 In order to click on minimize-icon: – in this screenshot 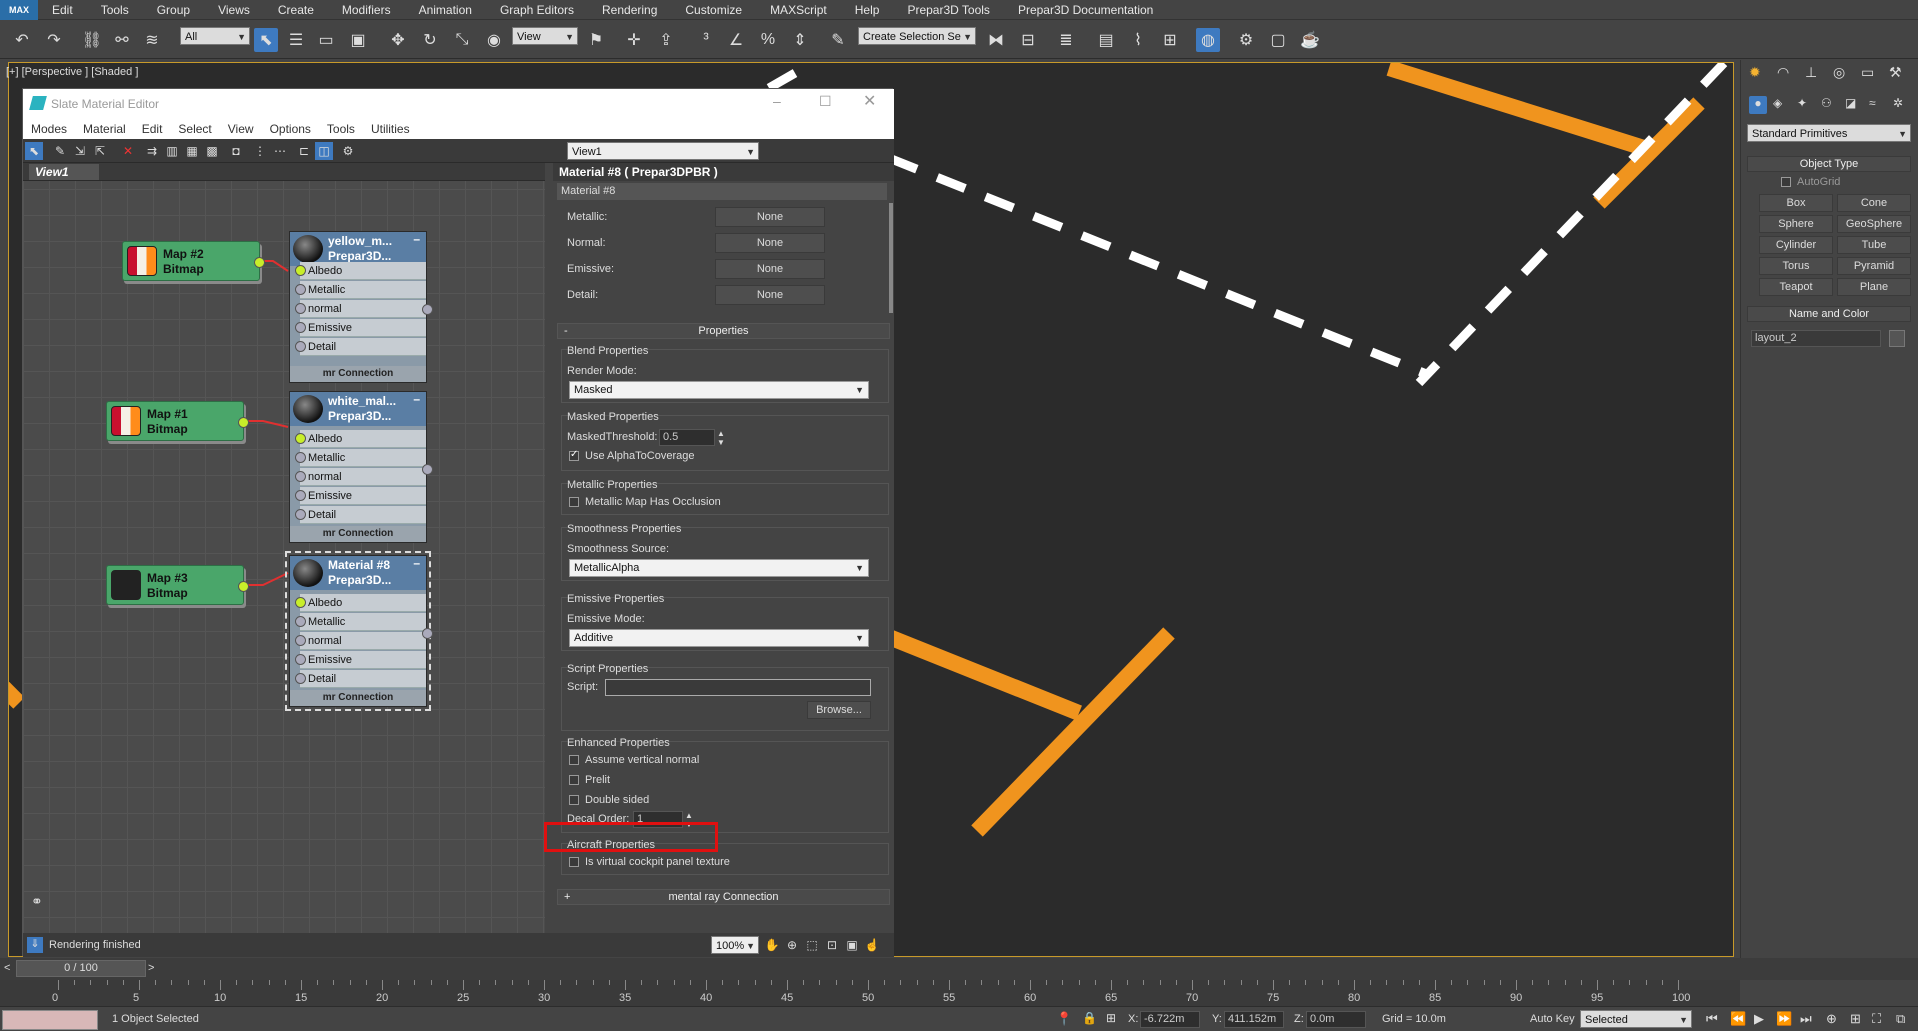, I will do `click(777, 101)`.